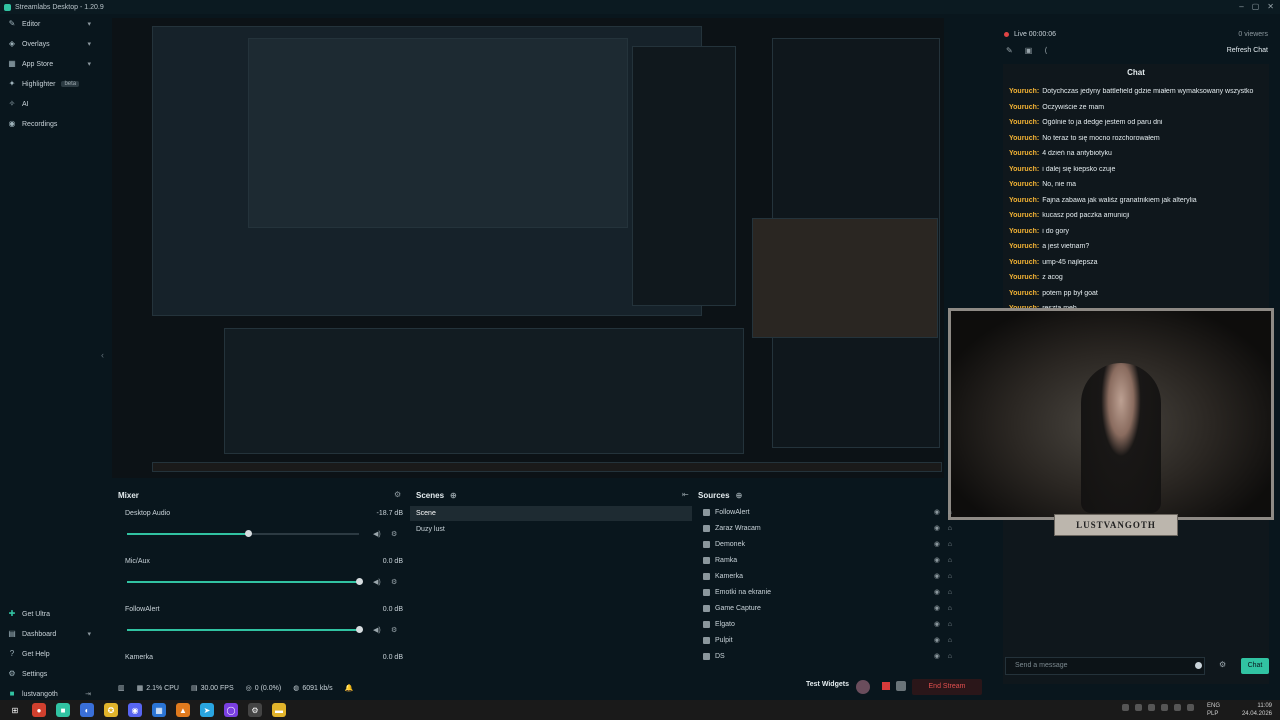 Image resolution: width=1280 pixels, height=720 pixels. I want to click on folder-icon: ▬, so click(279, 710).